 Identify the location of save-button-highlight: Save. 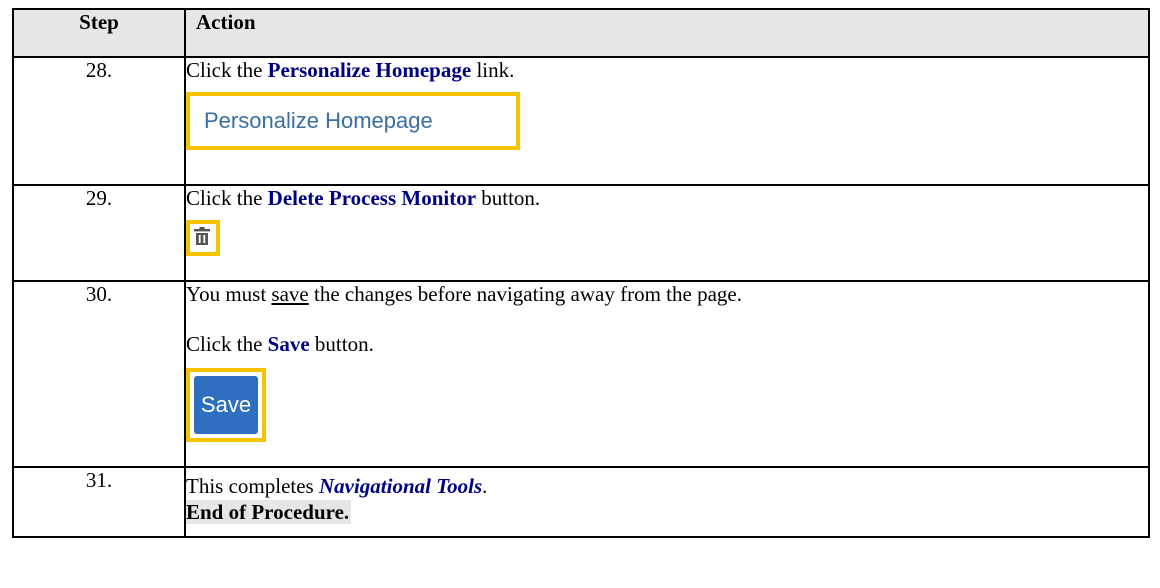
(226, 405).